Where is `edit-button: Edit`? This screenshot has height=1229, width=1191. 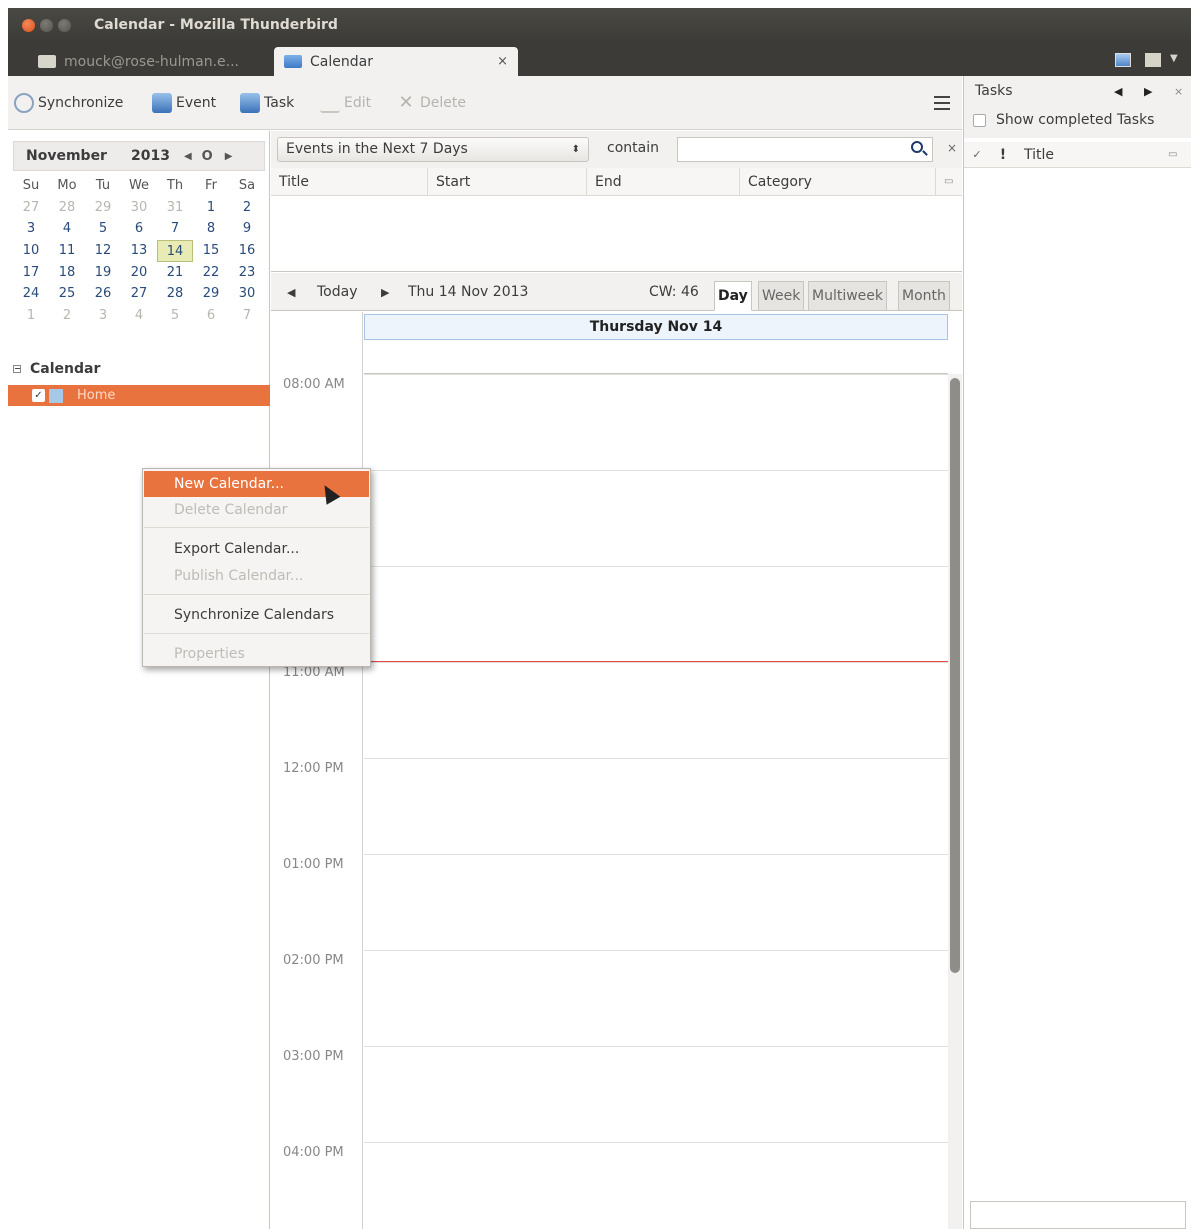
edit-button: Edit is located at coordinates (345, 103).